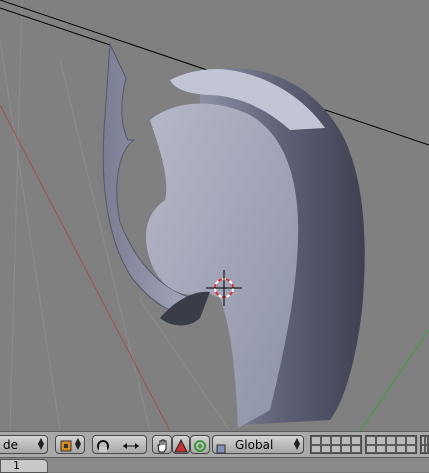  I want to click on y-axis-line, so click(394, 380).